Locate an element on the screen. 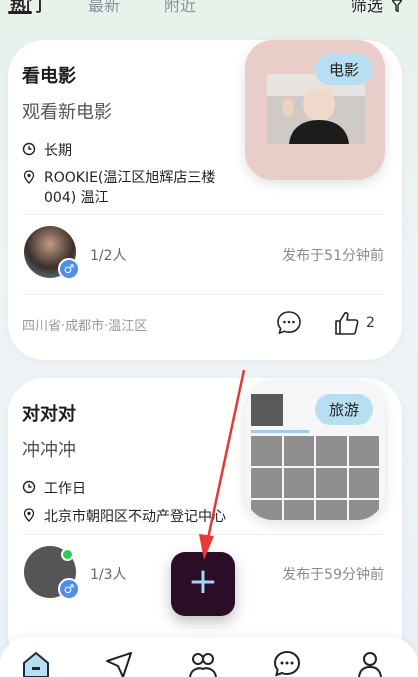 Image resolution: width=418 pixels, height=677 pixels. location-text: 四川省·成都市·温江区 is located at coordinates (85, 326).